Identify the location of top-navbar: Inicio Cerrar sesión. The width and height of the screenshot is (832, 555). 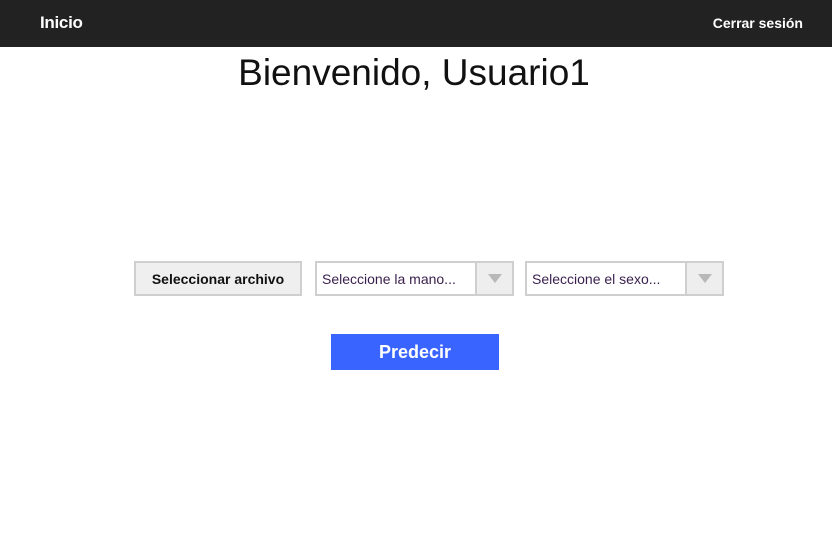
(416, 23).